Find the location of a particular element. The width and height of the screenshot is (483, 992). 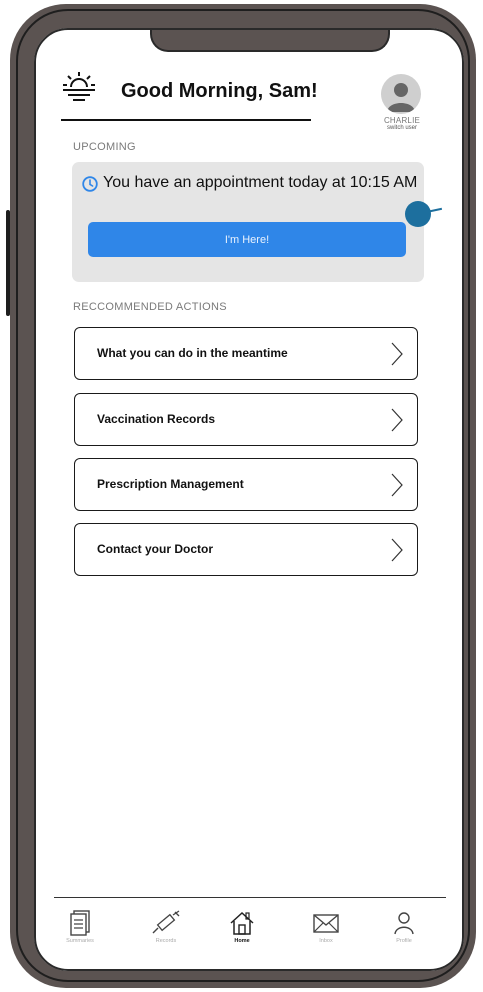

home-icon is located at coordinates (242, 923).